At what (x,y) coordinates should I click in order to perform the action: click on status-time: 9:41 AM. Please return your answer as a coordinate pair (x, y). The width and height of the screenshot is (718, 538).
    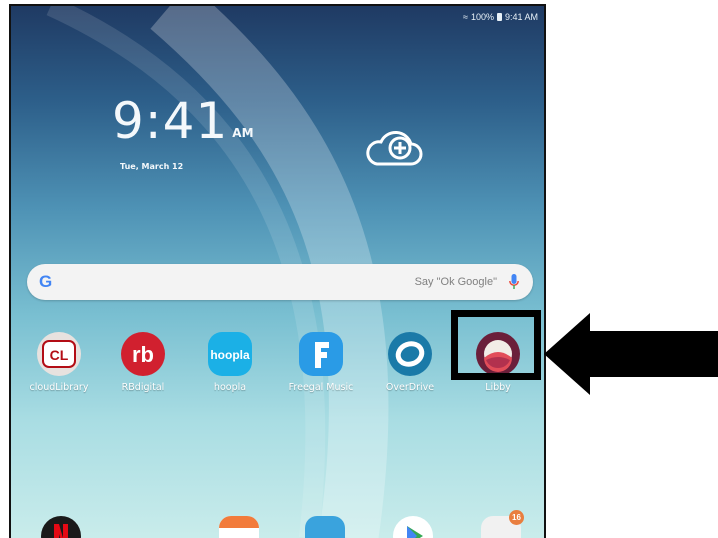
    Looking at the image, I should click on (521, 17).